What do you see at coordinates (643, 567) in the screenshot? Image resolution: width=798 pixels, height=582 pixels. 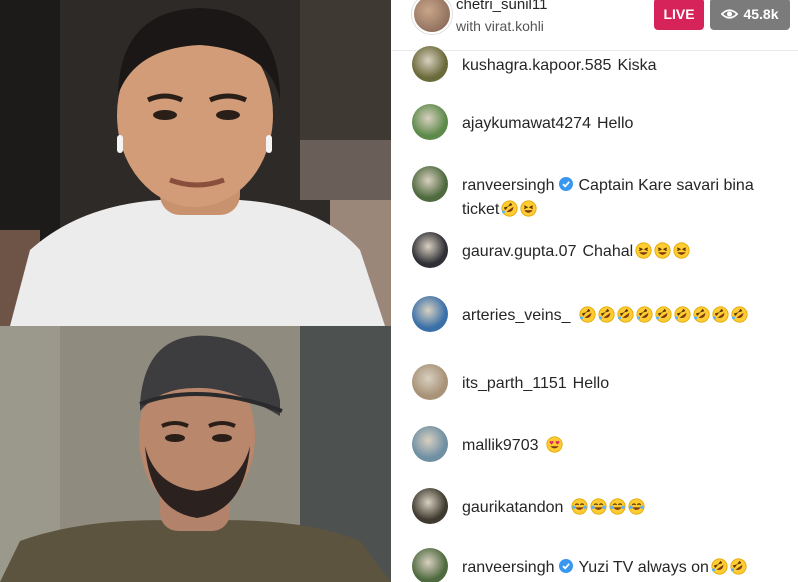 I see `comment-text: Yuzi TV always on` at bounding box center [643, 567].